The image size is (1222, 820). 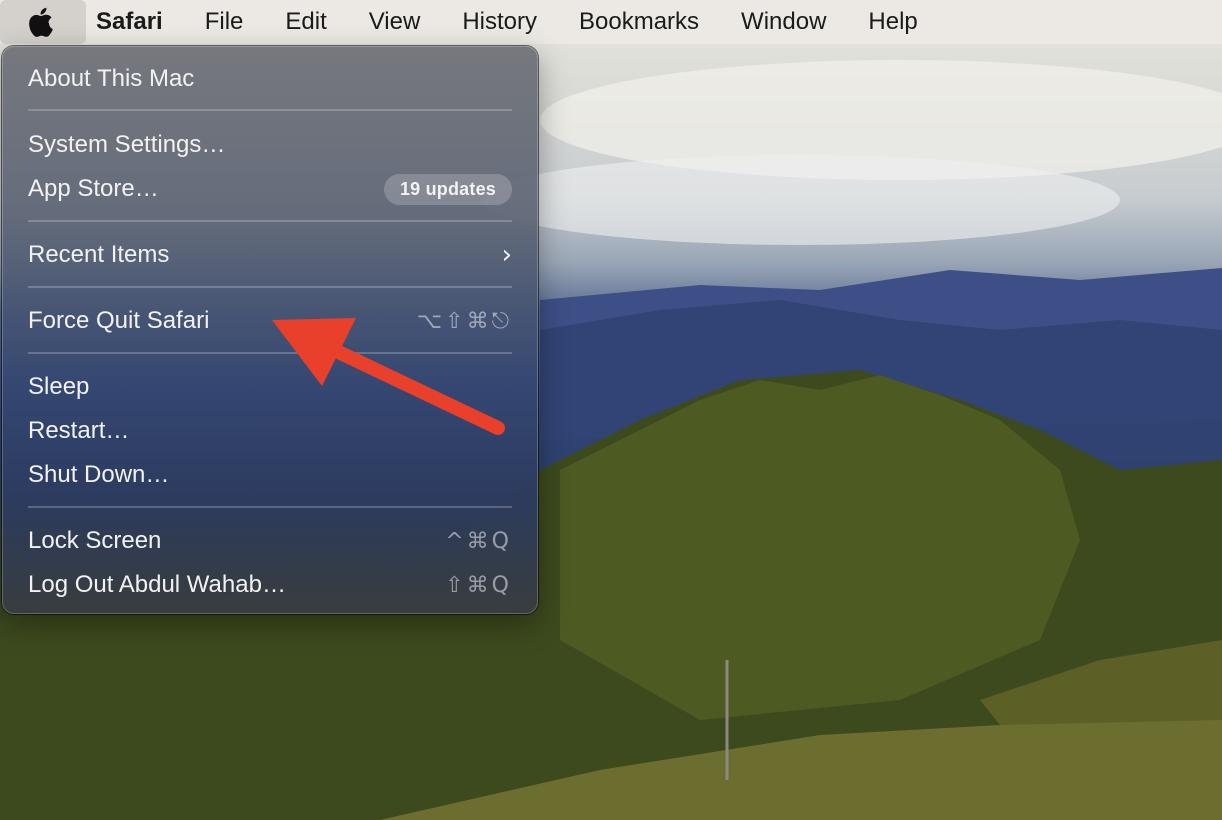 What do you see at coordinates (395, 22) in the screenshot?
I see `menu-view: View` at bounding box center [395, 22].